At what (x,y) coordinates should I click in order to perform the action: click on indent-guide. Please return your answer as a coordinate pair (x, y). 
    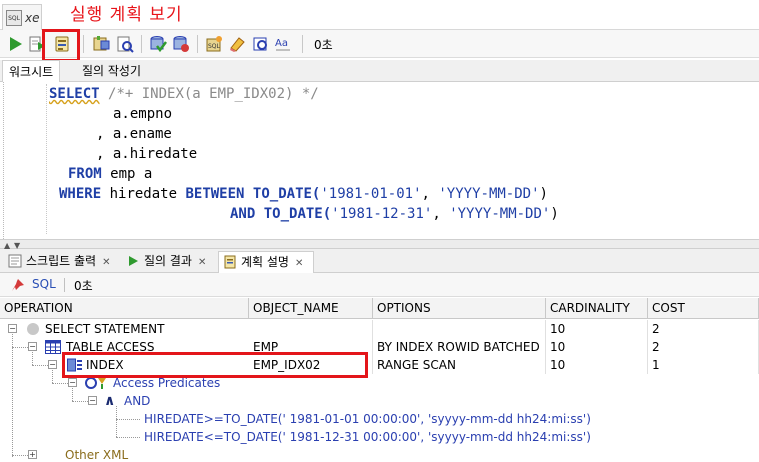
    Looking at the image, I should click on (46, 159).